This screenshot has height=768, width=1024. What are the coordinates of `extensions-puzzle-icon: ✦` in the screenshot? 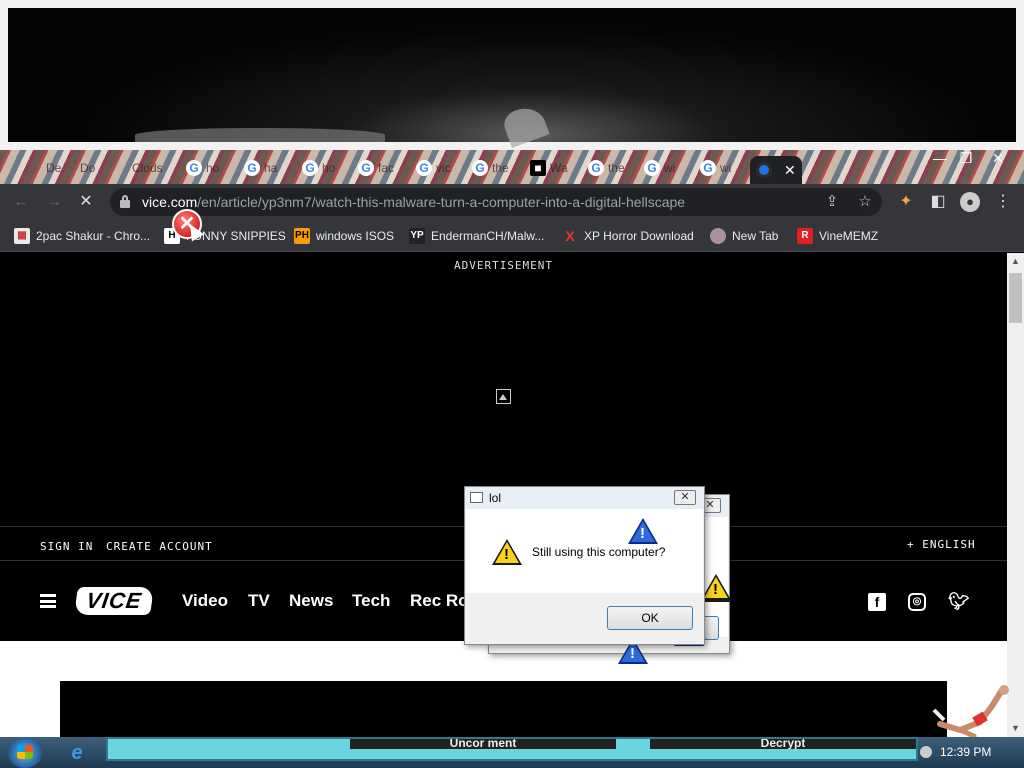 It's located at (906, 202).